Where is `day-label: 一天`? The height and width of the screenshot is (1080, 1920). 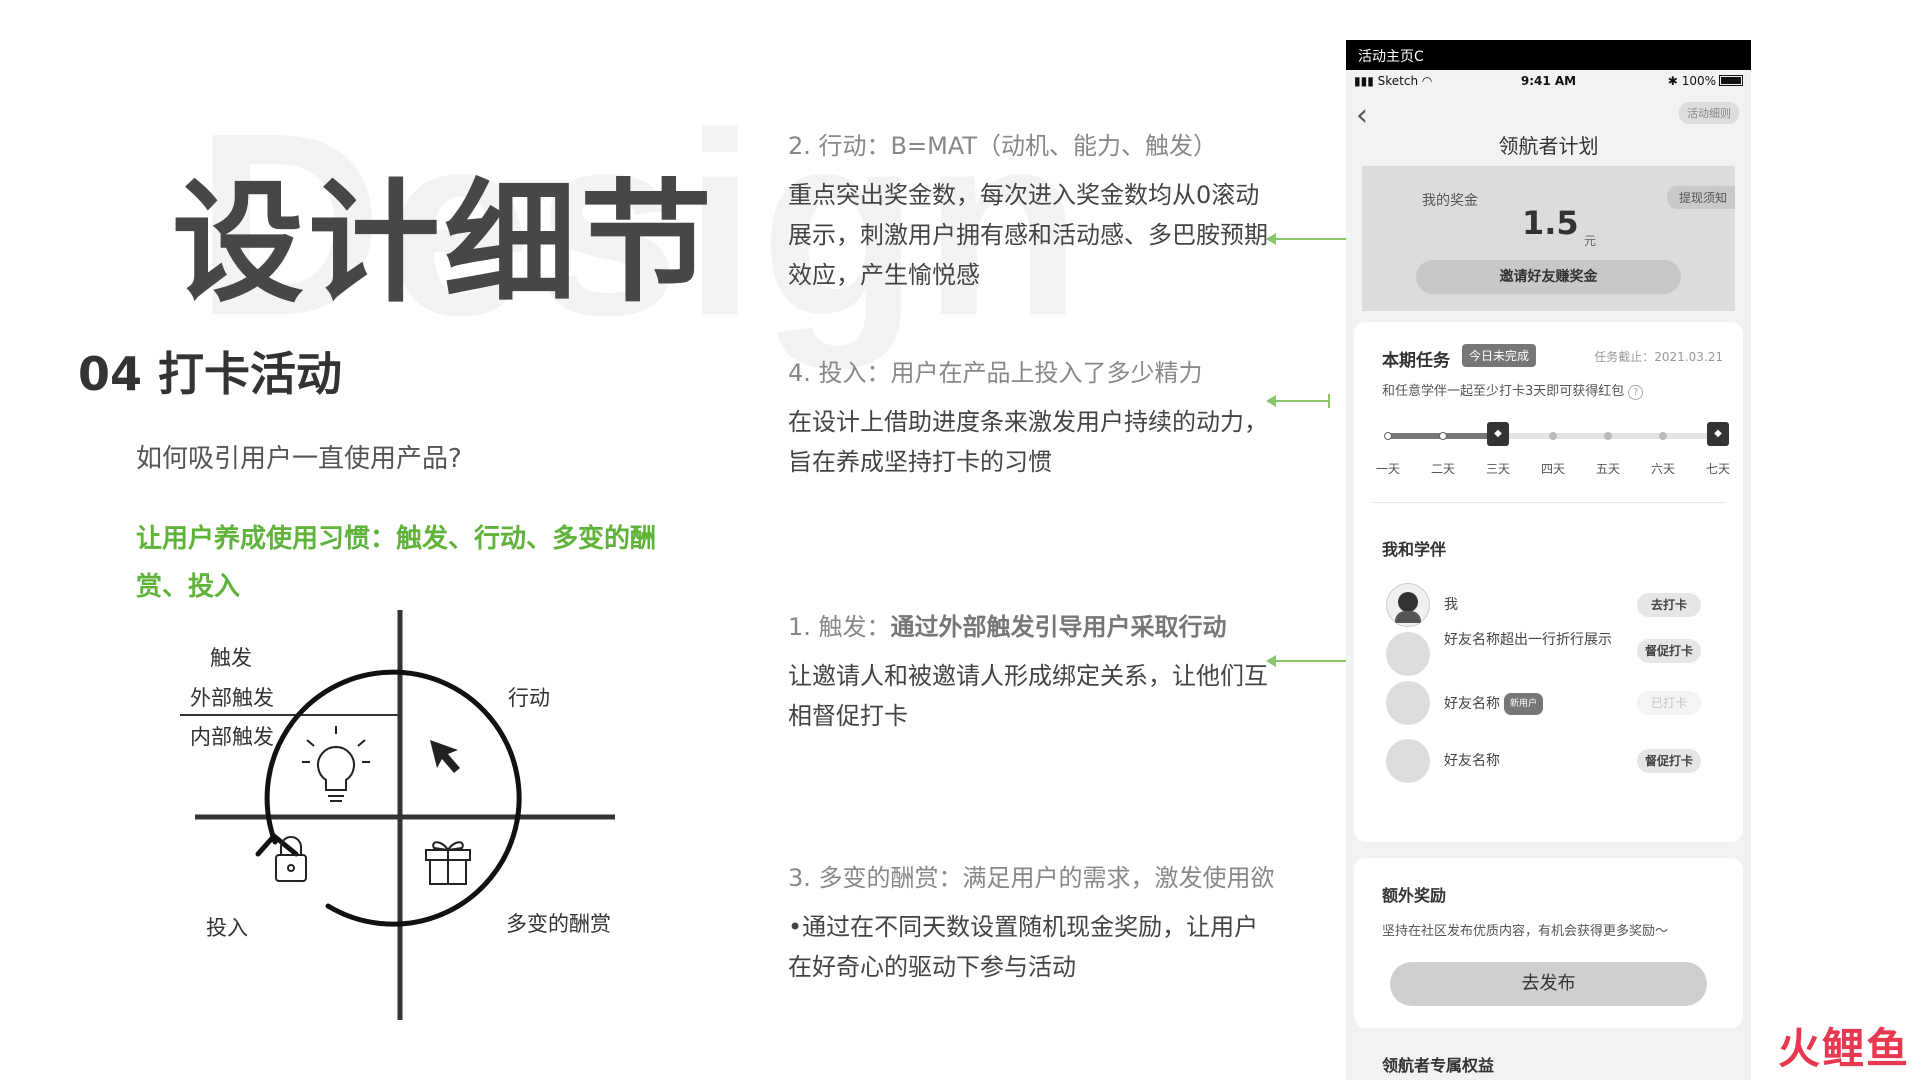
day-label: 一天 is located at coordinates (1387, 469).